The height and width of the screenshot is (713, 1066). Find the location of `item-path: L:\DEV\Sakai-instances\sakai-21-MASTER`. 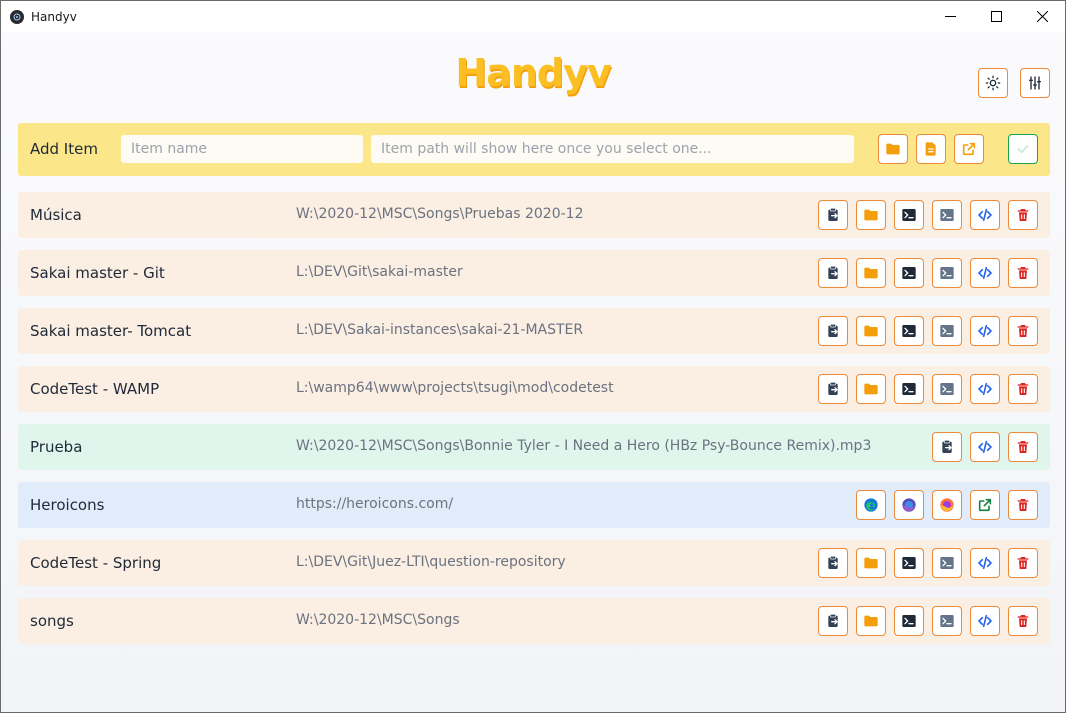

item-path: L:\DEV\Sakai-instances\sakai-21-MASTER is located at coordinates (440, 330).